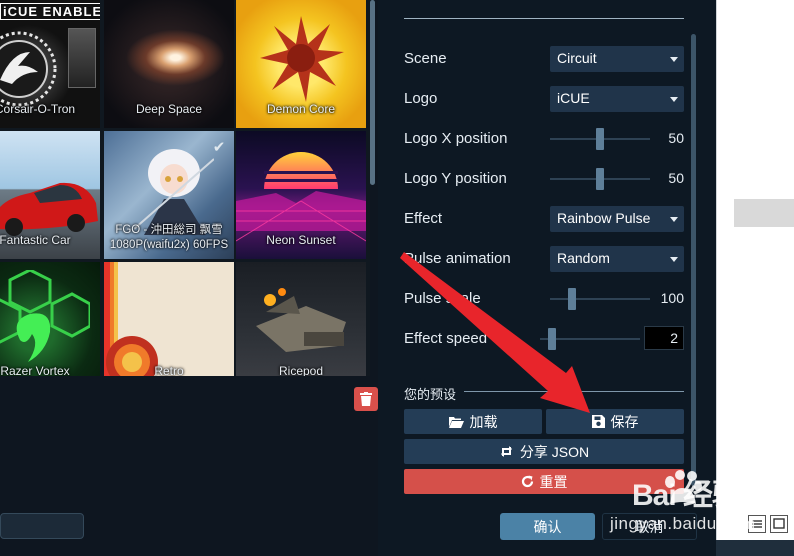 The width and height of the screenshot is (794, 556). I want to click on settings-scrollbar, so click(693, 260).